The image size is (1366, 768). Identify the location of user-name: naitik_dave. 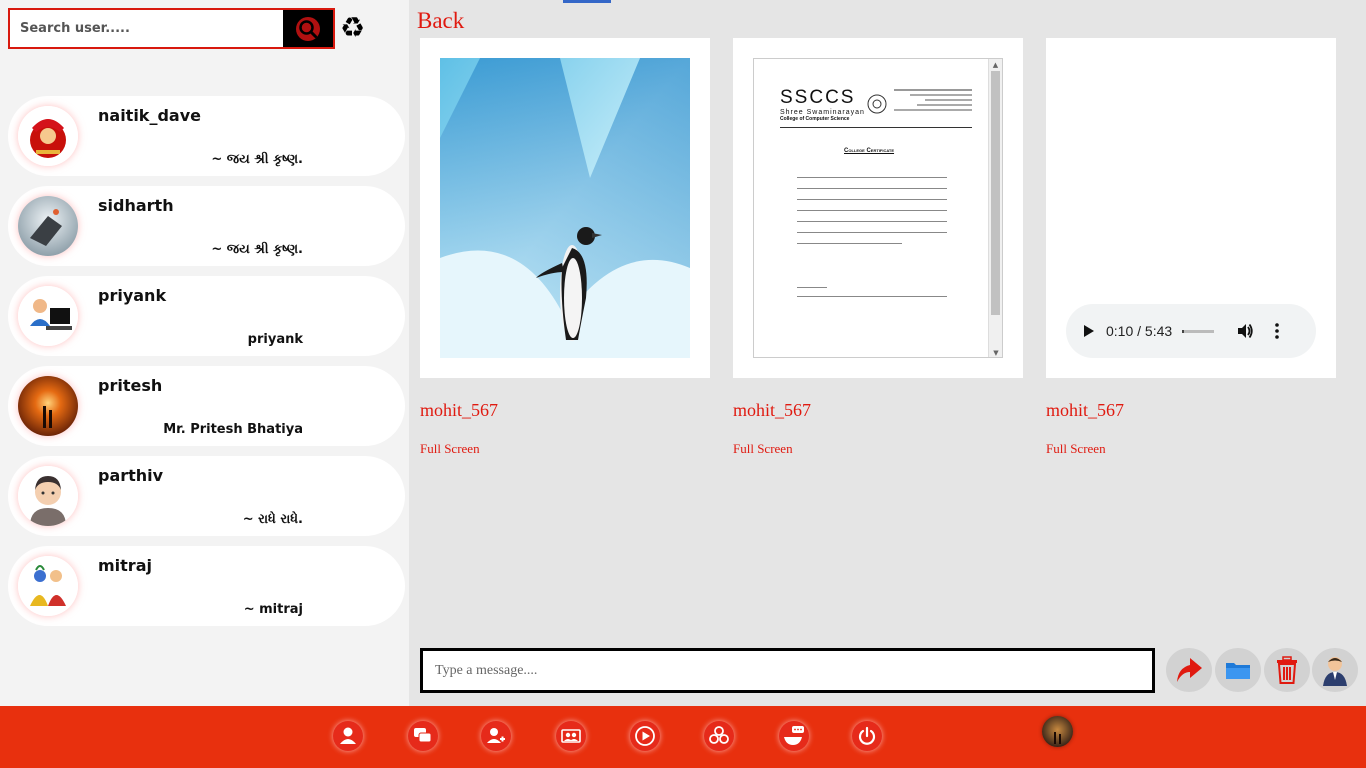
(149, 115).